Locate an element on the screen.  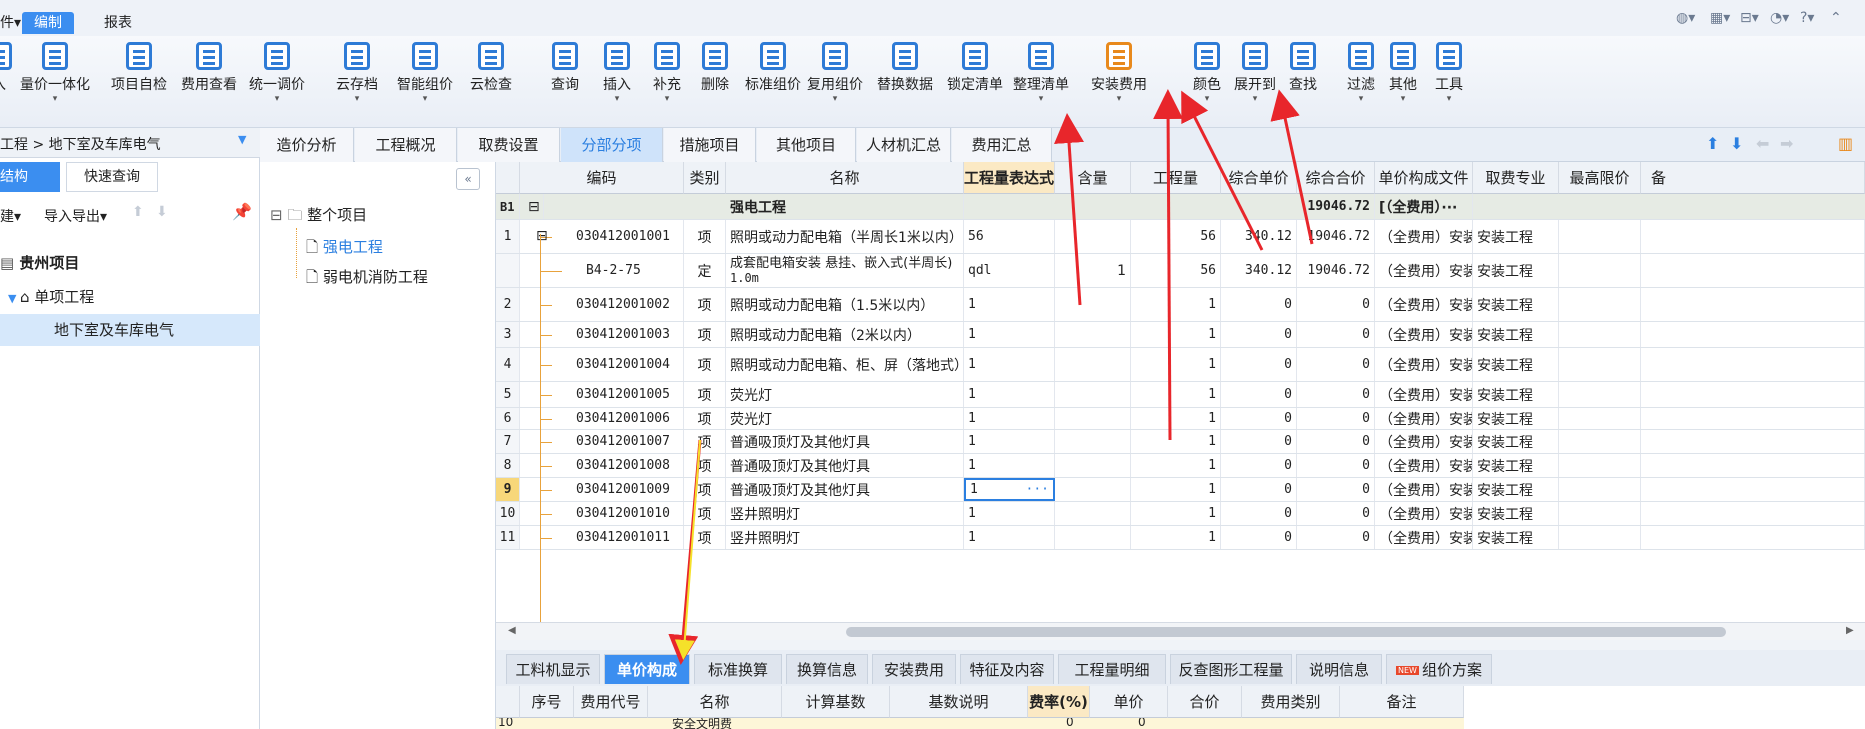
column-header-expr: 工程量表达式 is located at coordinates (1009, 178).